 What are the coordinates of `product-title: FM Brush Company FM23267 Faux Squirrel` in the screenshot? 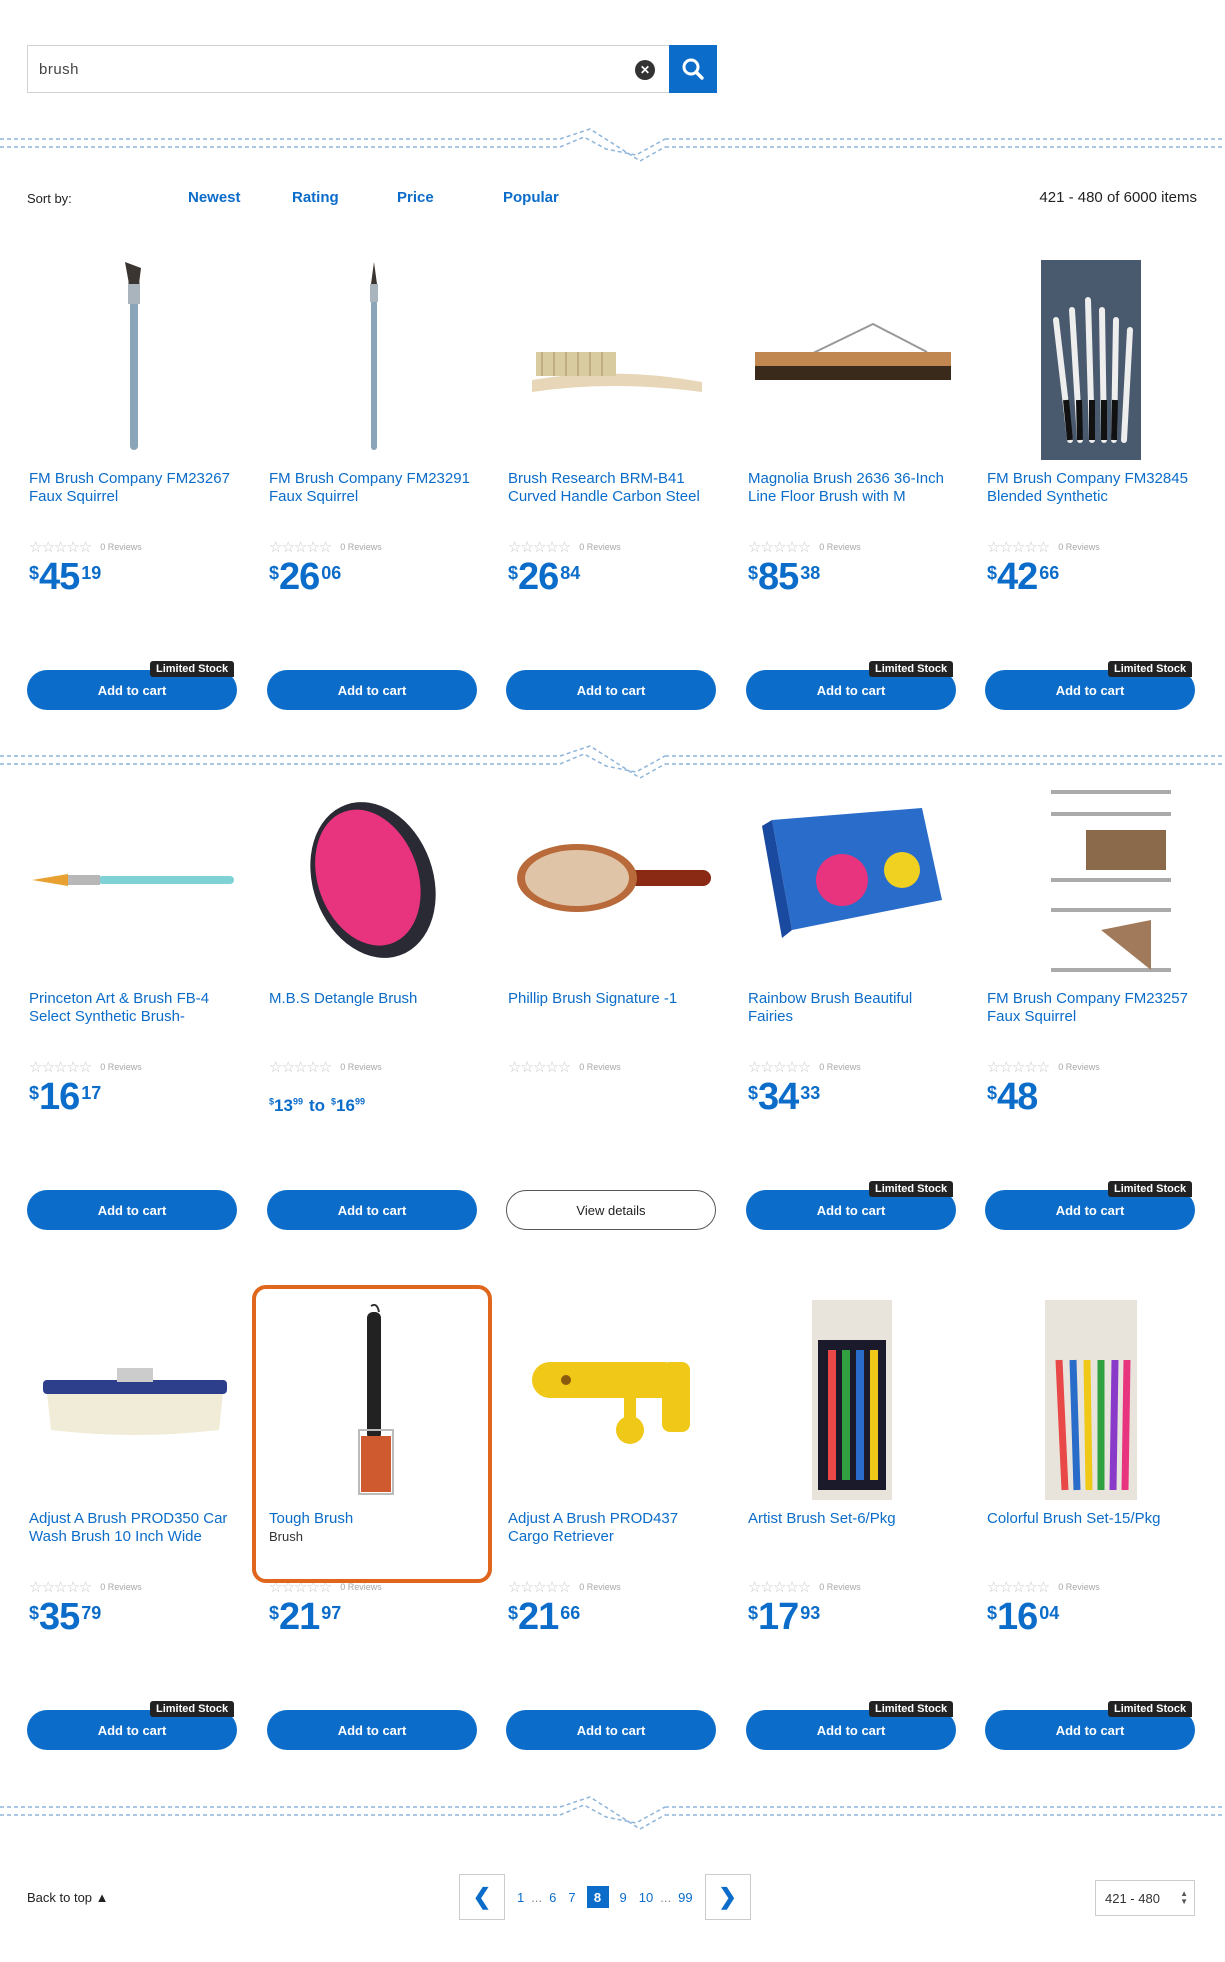 It's located at (131, 489).